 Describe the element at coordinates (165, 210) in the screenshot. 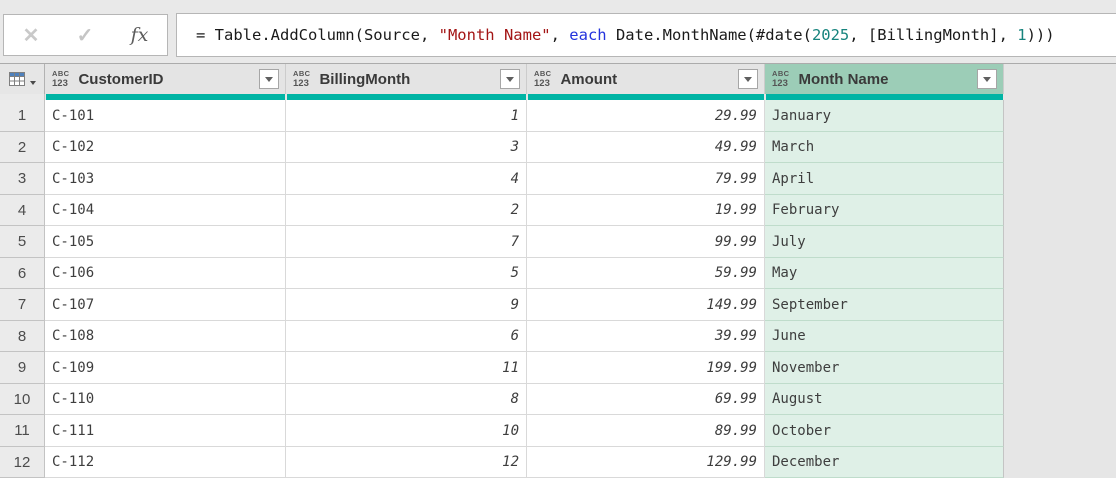

I see `cell-customerid: C-104` at that location.